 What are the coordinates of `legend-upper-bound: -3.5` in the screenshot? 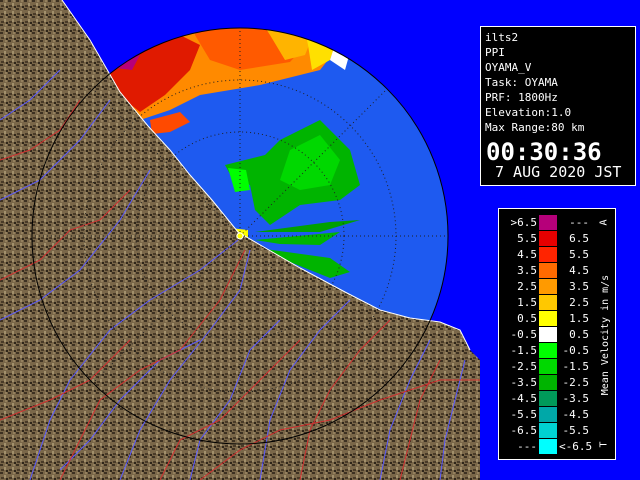 It's located at (576, 398).